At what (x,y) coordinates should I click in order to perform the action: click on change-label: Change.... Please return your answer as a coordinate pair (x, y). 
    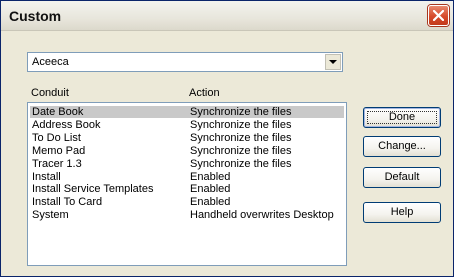
    Looking at the image, I should click on (402, 146).